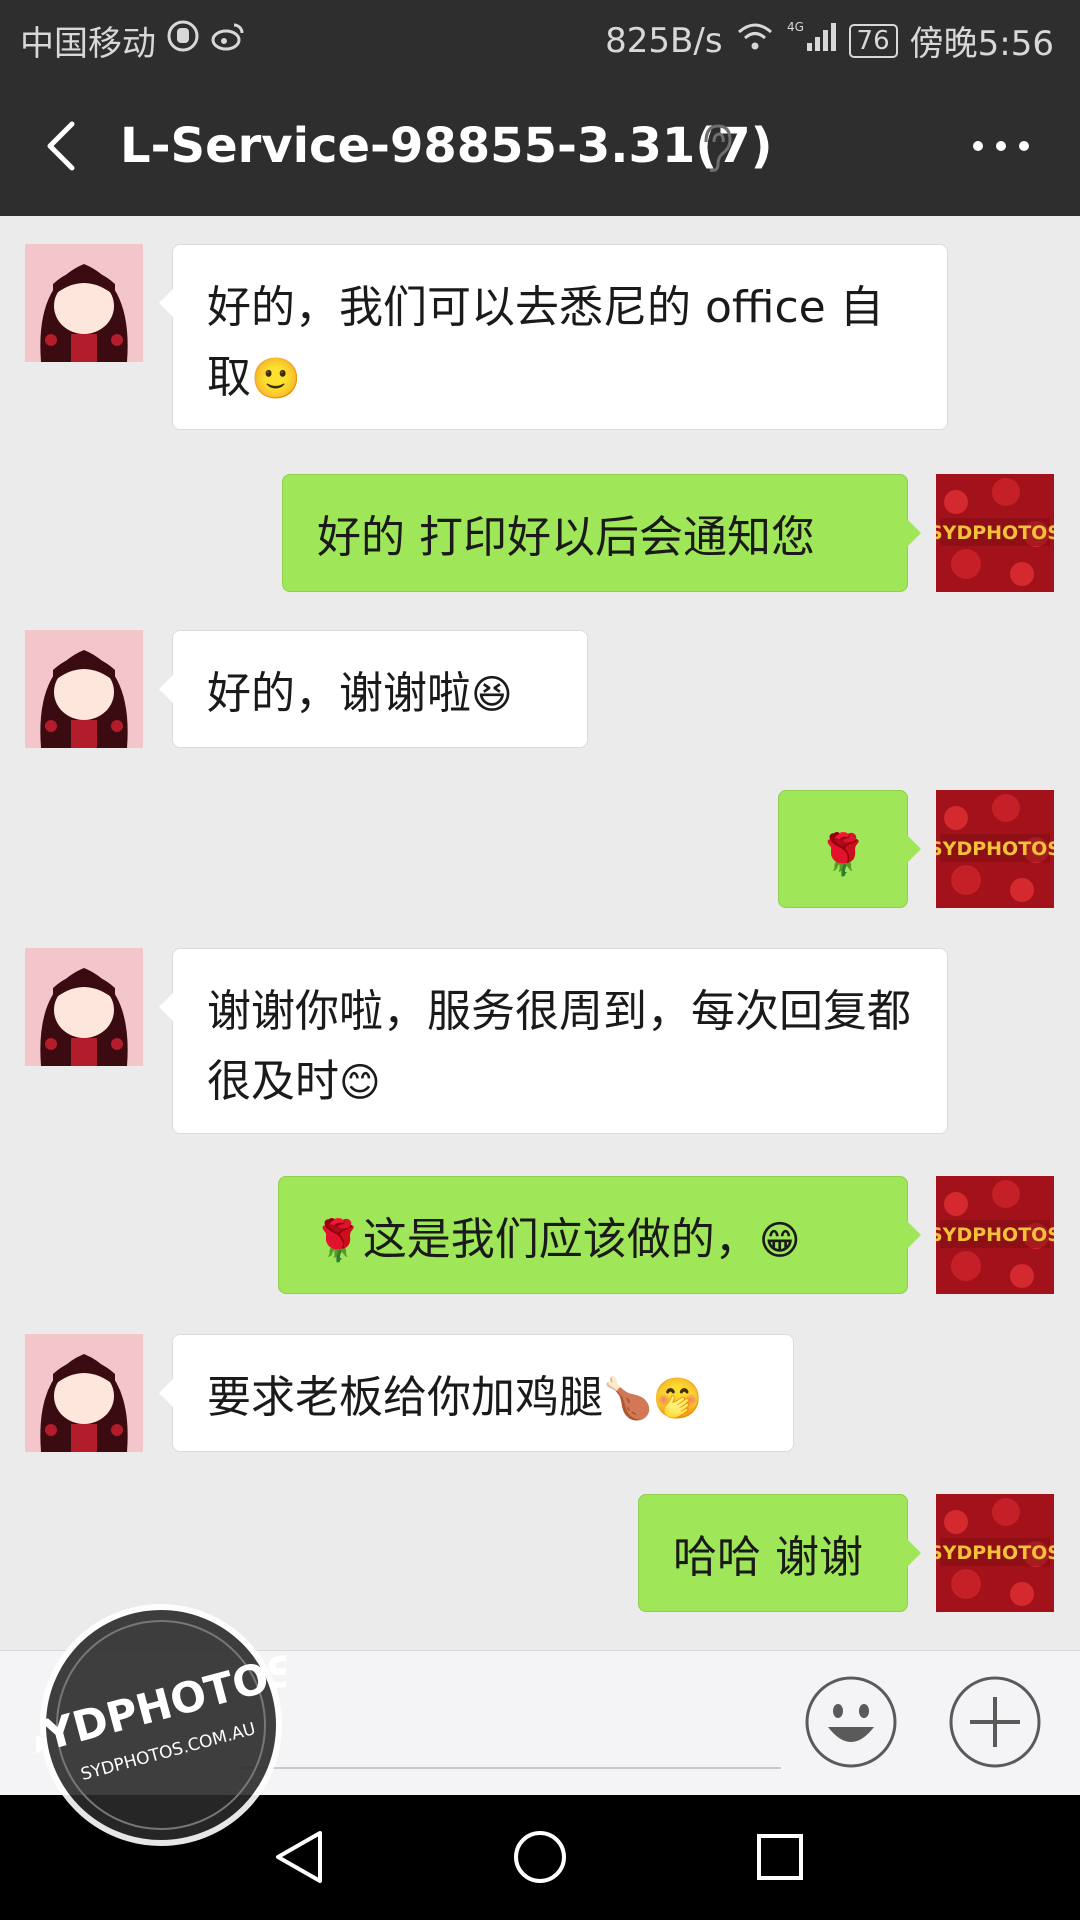 Image resolution: width=1080 pixels, height=1920 pixels. I want to click on more-icon, so click(1001, 146).